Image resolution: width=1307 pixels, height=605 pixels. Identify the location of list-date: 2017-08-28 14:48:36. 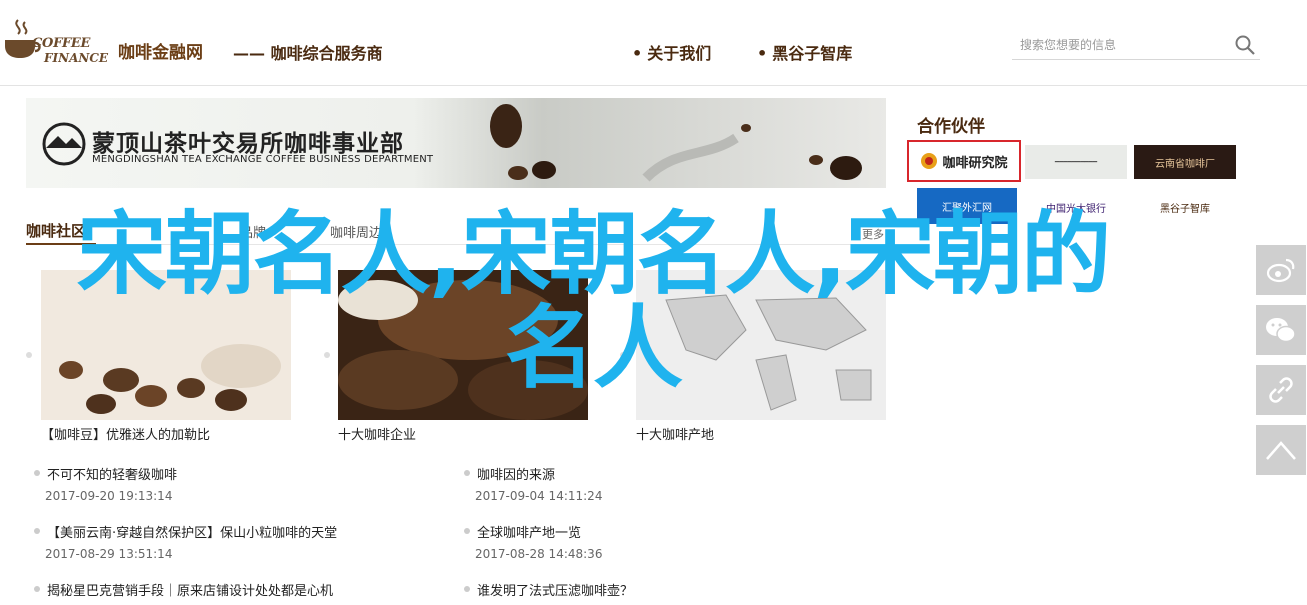
(539, 554).